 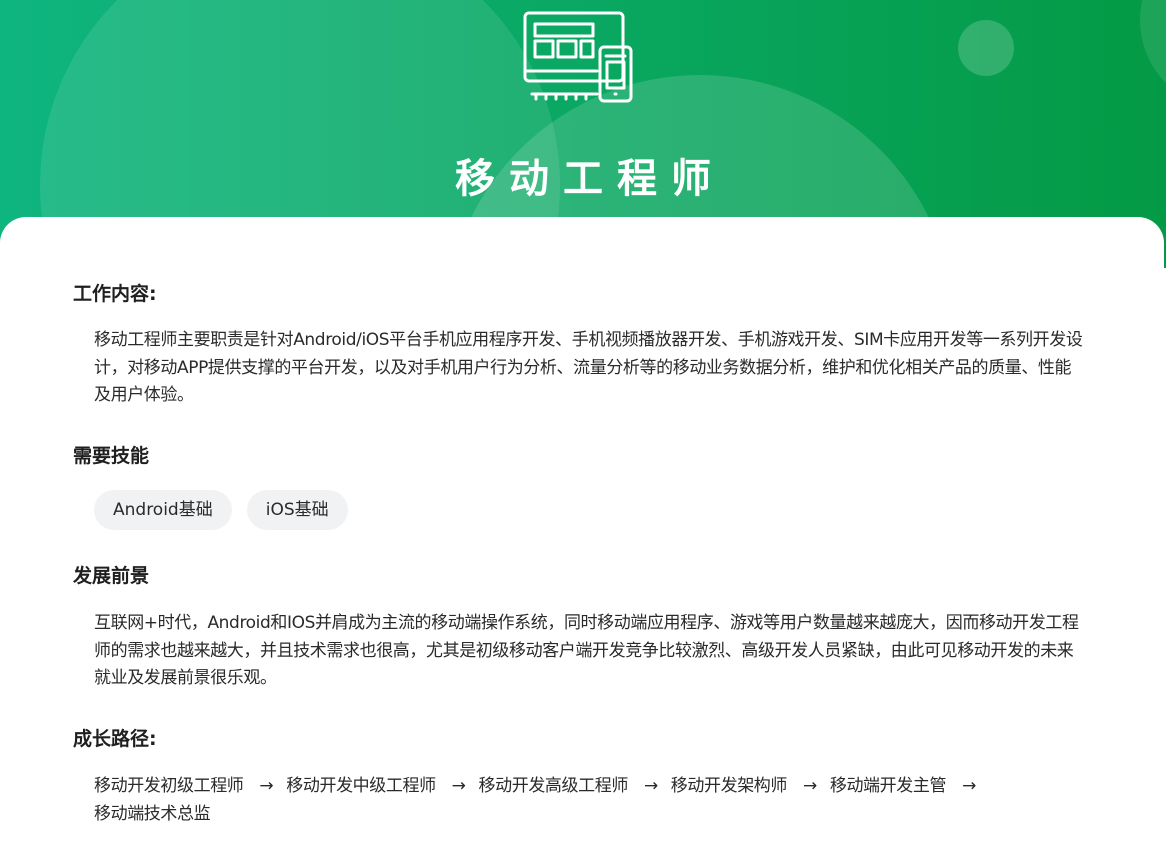 What do you see at coordinates (115, 739) in the screenshot?
I see `section-title-growth-path: 成长路径:` at bounding box center [115, 739].